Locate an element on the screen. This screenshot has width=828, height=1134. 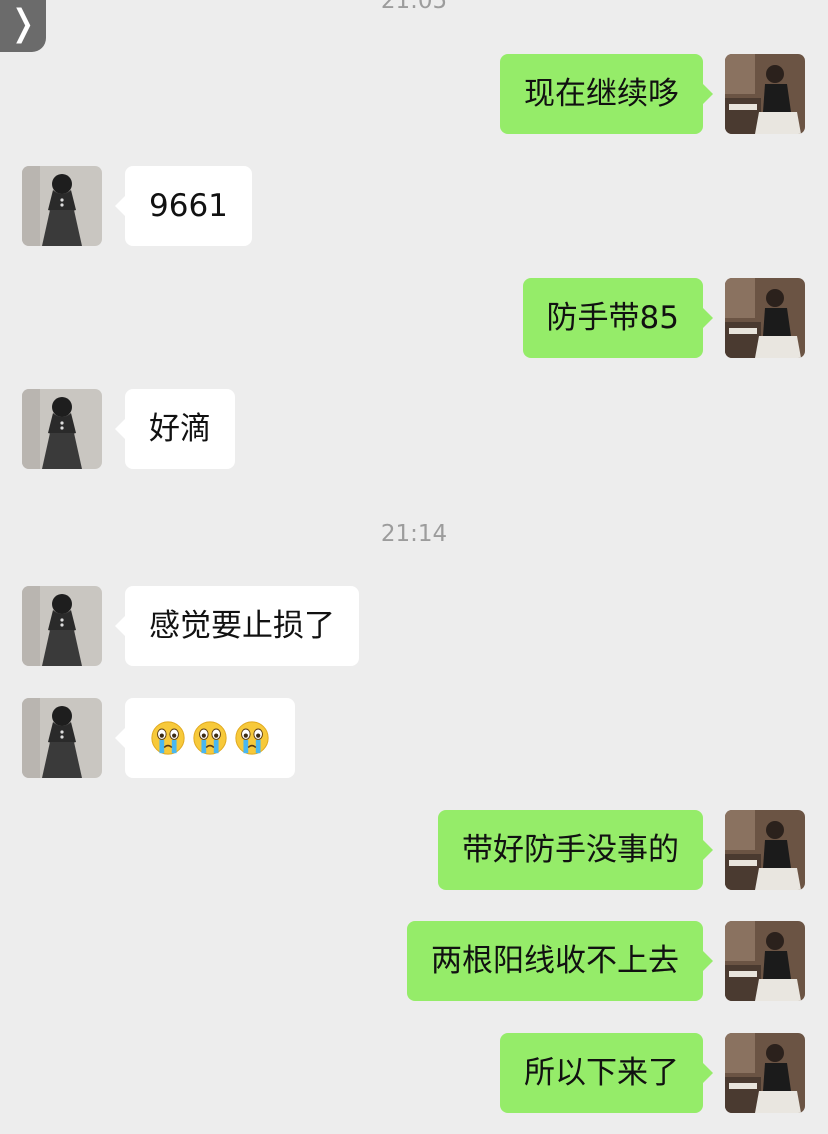
message-bubble-received-emoji is located at coordinates (205, 738).